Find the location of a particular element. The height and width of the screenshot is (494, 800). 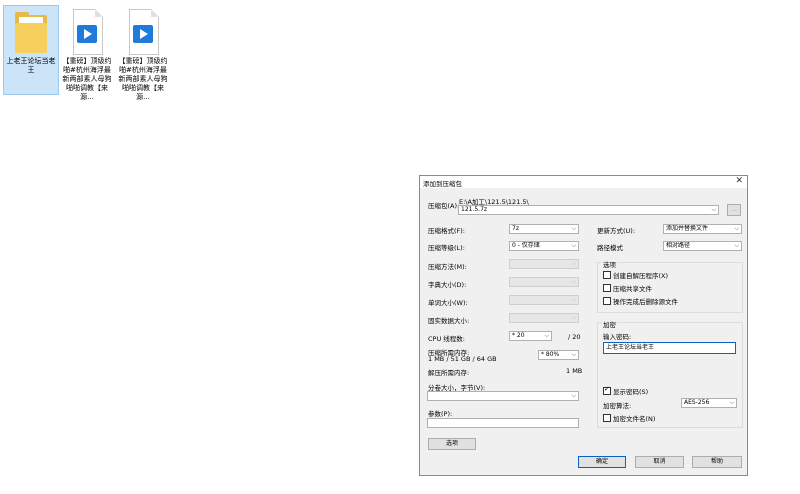

dict-label: 字典大小(D): is located at coordinates (447, 285).